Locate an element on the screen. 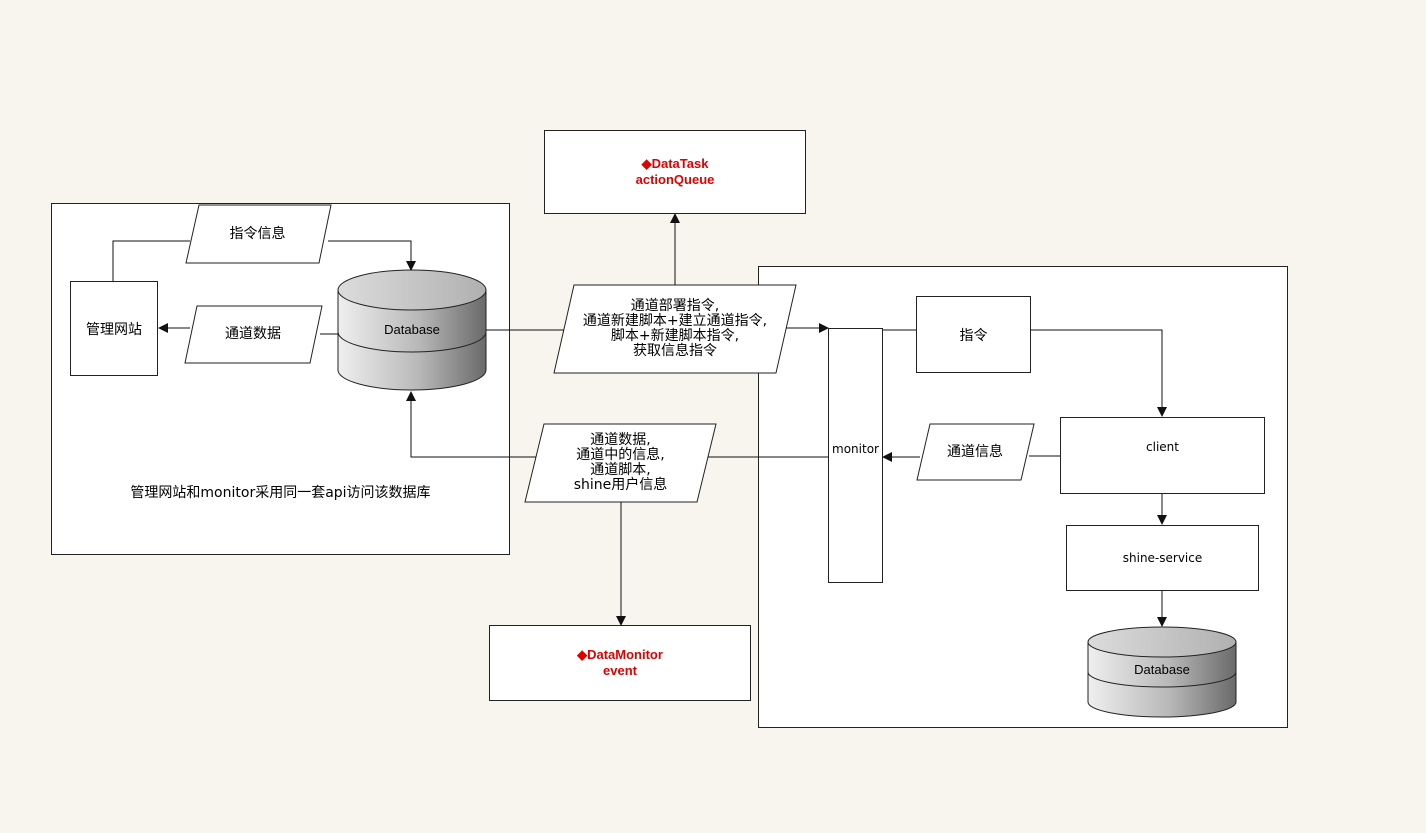 The height and width of the screenshot is (833, 1426). right-database-label: Database is located at coordinates (1162, 669).